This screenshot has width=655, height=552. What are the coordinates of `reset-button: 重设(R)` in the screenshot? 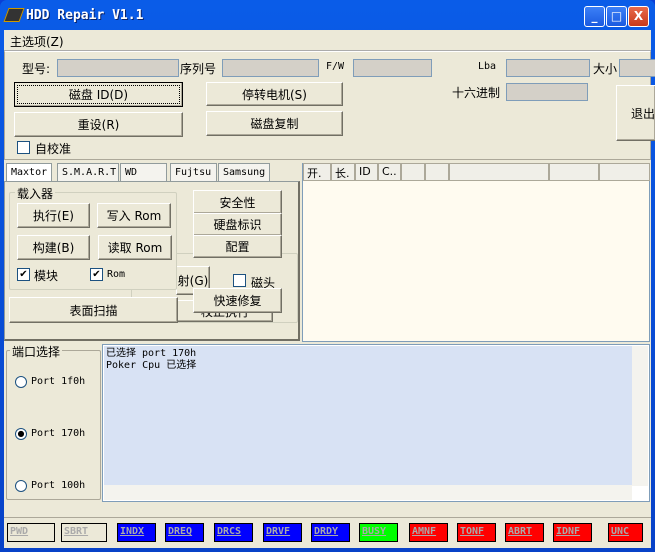 It's located at (98, 124).